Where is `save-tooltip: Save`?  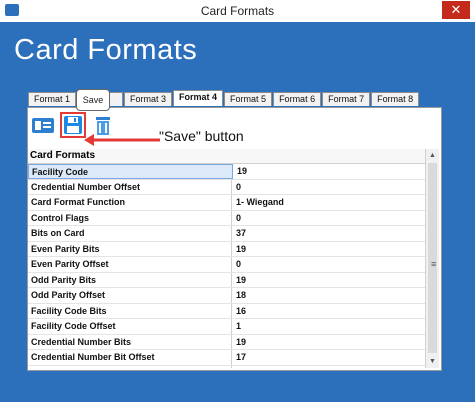
save-tooltip: Save is located at coordinates (93, 100).